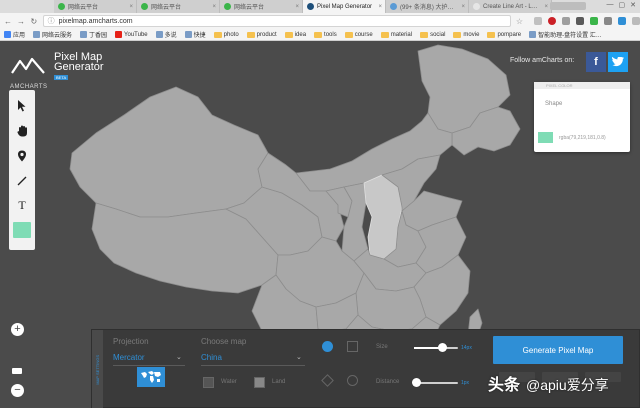 The image size is (640, 408). What do you see at coordinates (325, 34) in the screenshot?
I see `bookmark-item: tools` at bounding box center [325, 34].